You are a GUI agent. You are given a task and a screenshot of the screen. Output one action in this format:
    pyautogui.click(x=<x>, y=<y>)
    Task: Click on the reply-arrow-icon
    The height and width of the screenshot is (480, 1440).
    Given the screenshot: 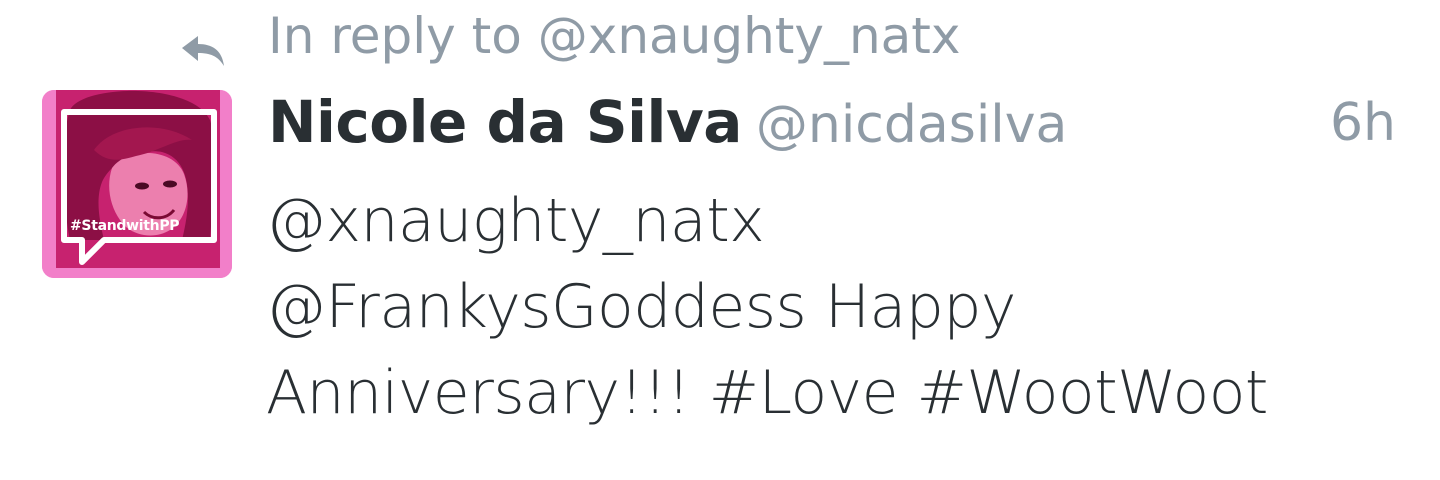 What is the action you would take?
    pyautogui.click(x=203, y=52)
    